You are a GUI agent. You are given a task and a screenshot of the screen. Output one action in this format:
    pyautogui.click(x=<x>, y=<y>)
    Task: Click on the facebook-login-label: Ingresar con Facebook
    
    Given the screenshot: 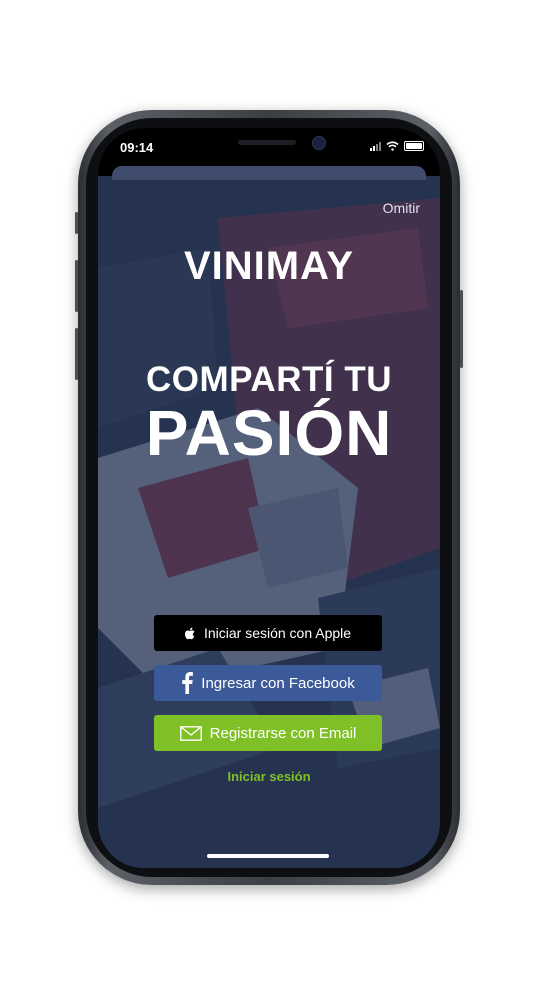 What is the action you would take?
    pyautogui.click(x=278, y=683)
    